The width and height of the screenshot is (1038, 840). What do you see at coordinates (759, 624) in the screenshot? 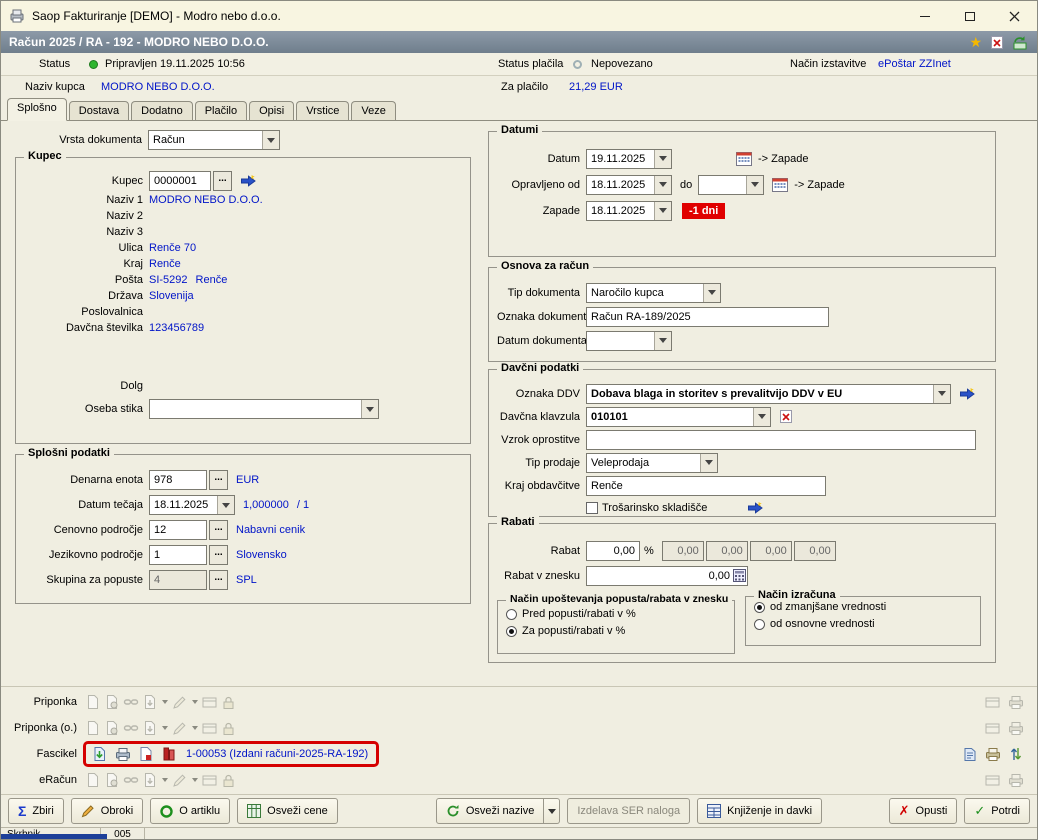
I see `osnovne-radio` at bounding box center [759, 624].